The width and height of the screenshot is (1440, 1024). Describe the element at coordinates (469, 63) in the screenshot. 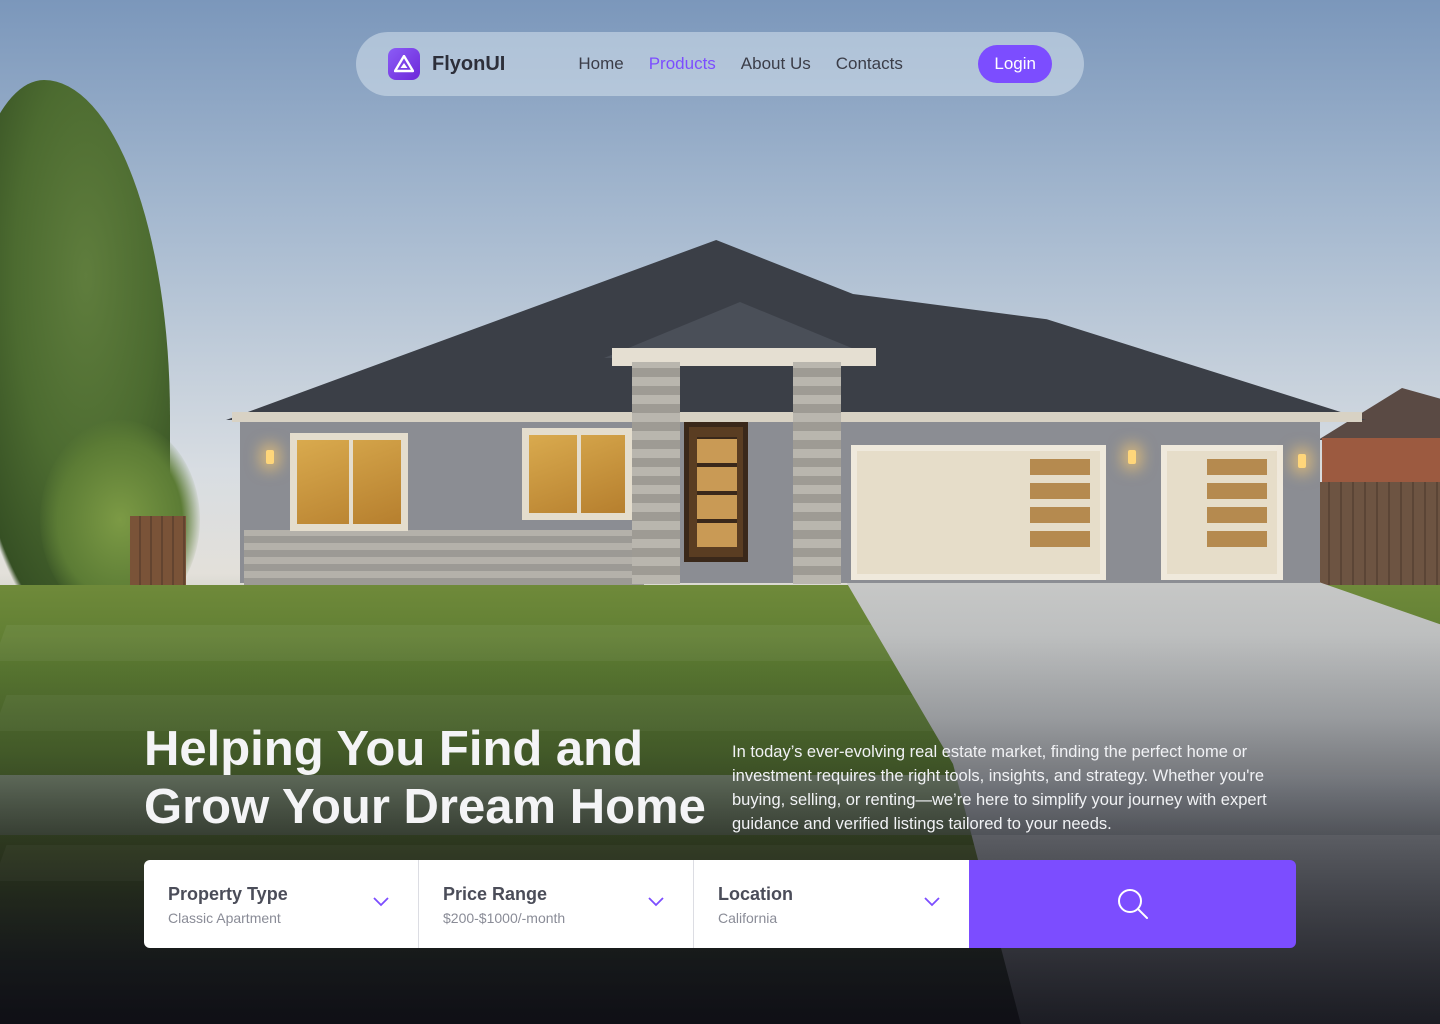

I see `brand-name: FlyonUI` at that location.